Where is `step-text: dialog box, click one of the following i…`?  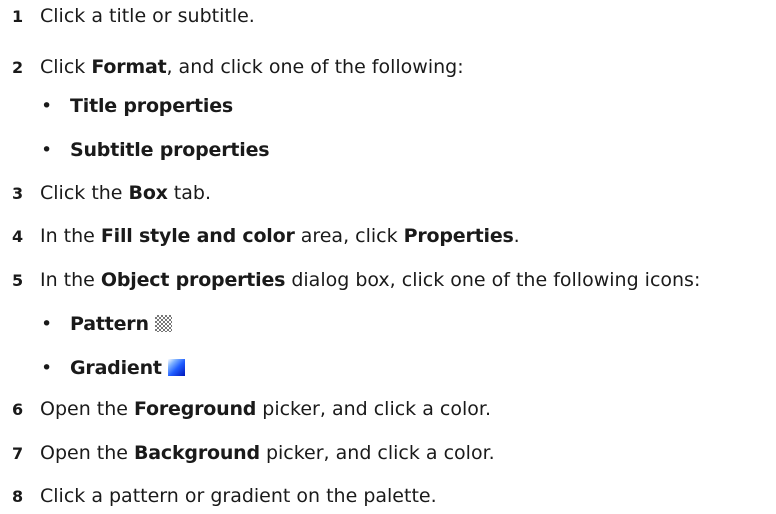 step-text: dialog box, click one of the following i… is located at coordinates (493, 280).